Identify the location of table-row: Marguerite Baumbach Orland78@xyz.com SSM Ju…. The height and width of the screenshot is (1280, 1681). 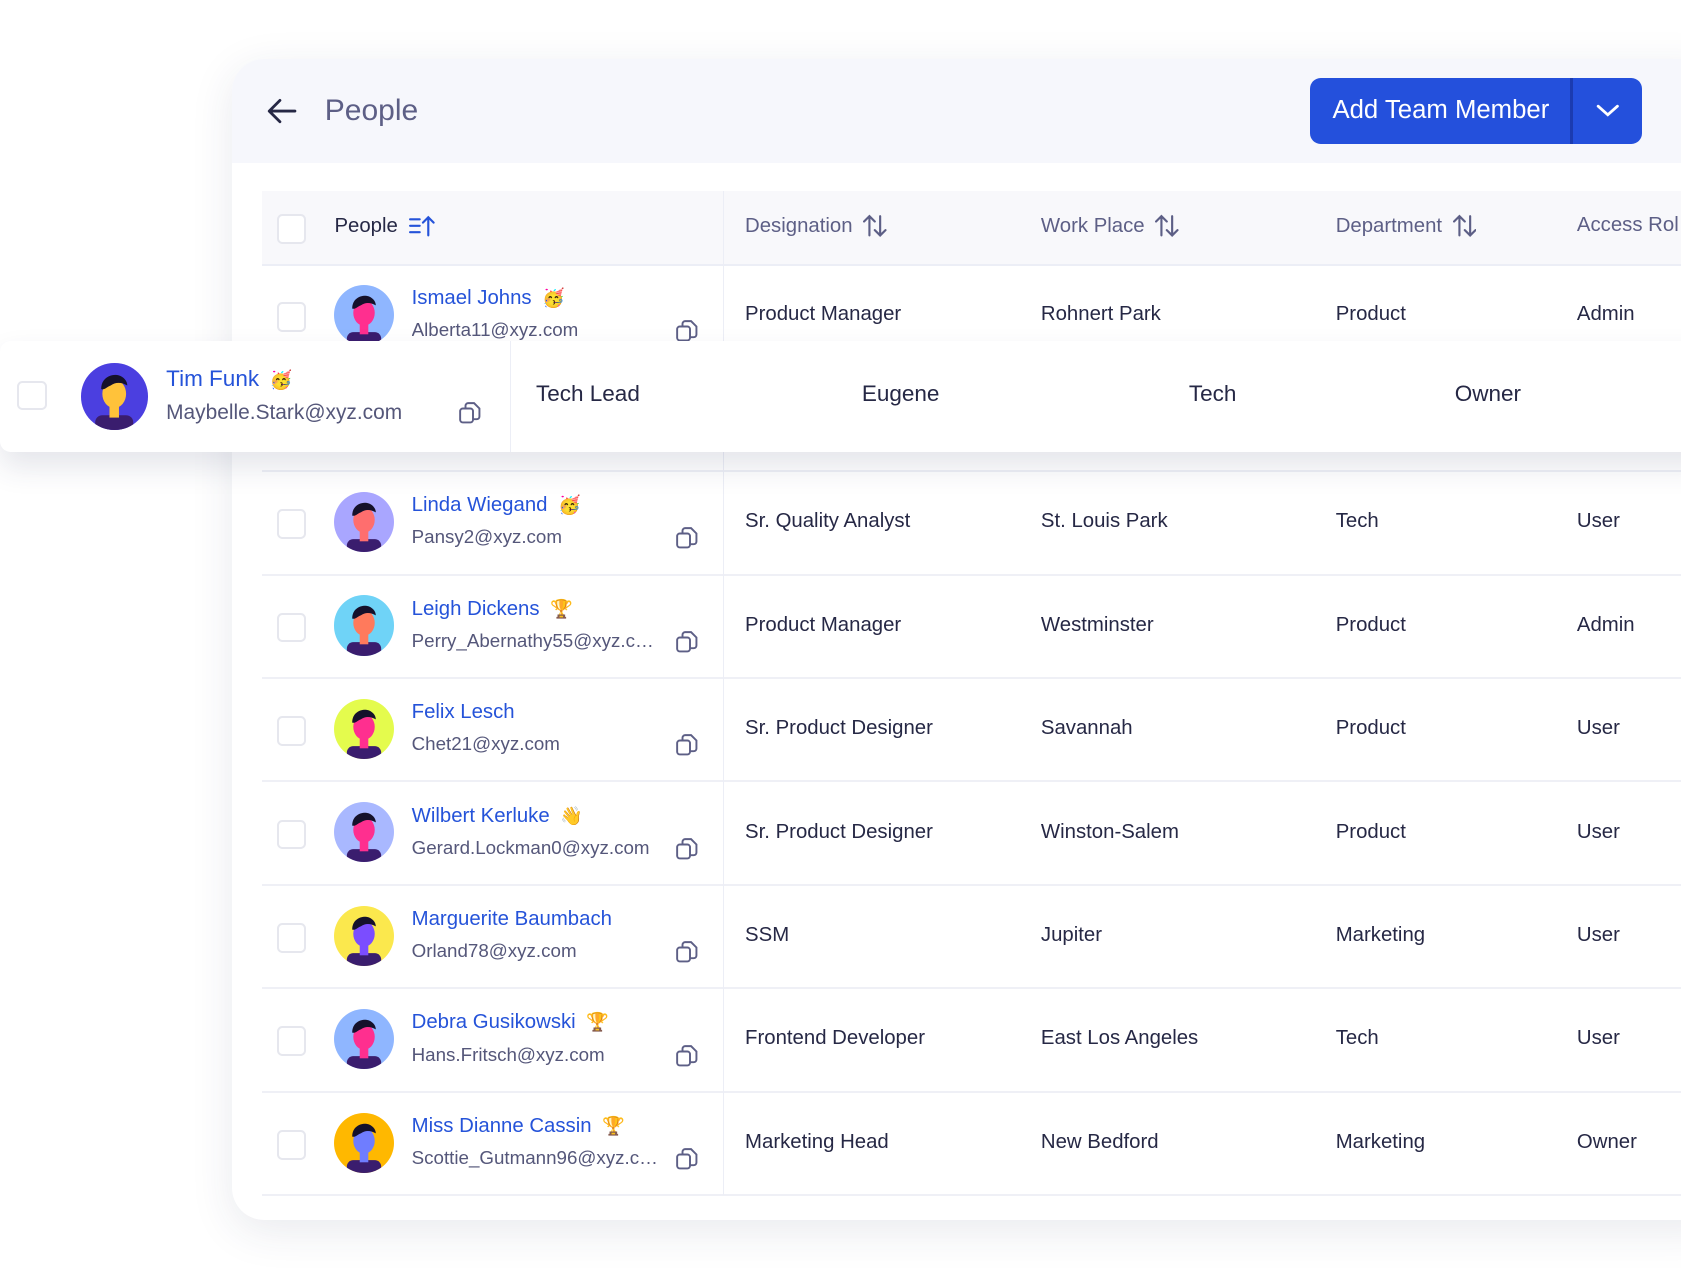
(971, 937).